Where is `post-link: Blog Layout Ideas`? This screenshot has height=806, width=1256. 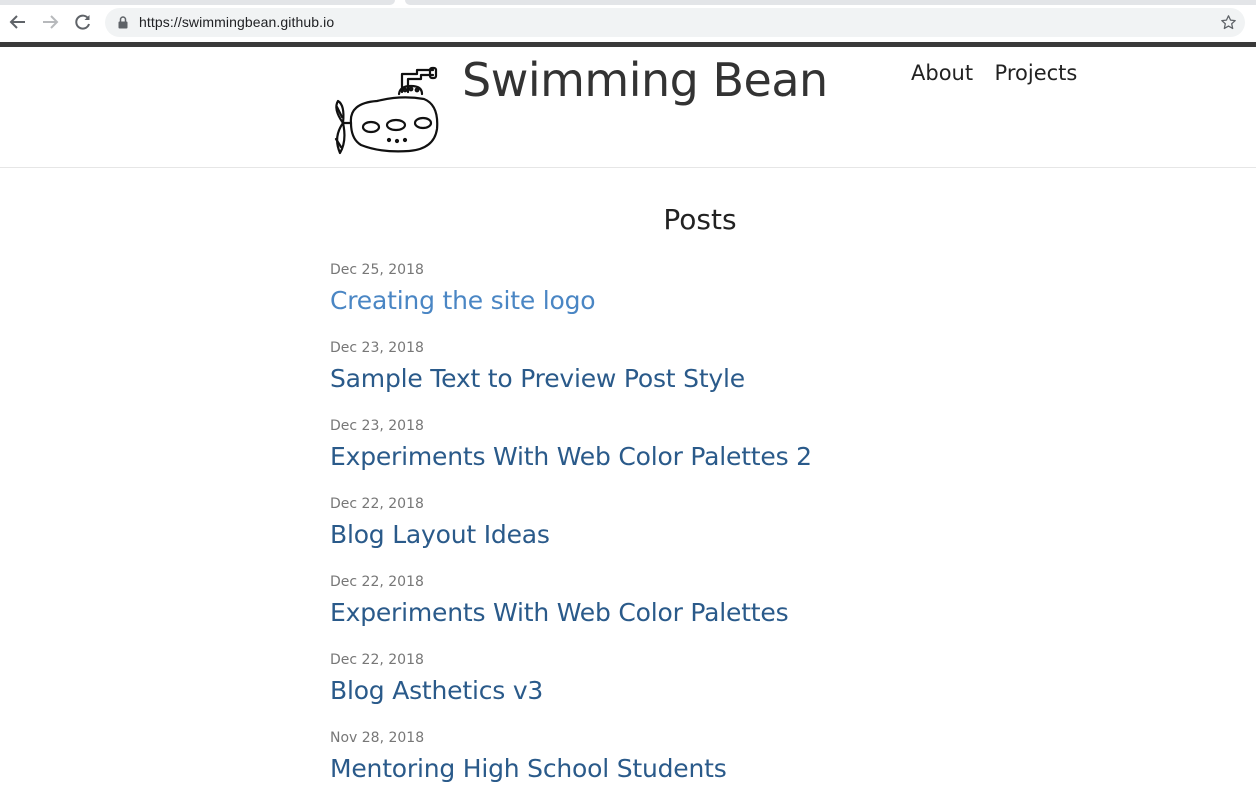 post-link: Blog Layout Ideas is located at coordinates (571, 535).